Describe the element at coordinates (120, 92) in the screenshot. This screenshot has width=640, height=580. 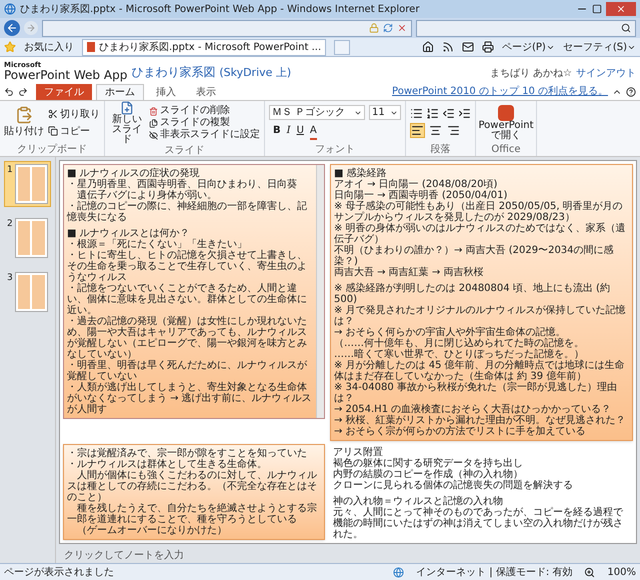
I see `ribbon-tab: ホーム` at that location.